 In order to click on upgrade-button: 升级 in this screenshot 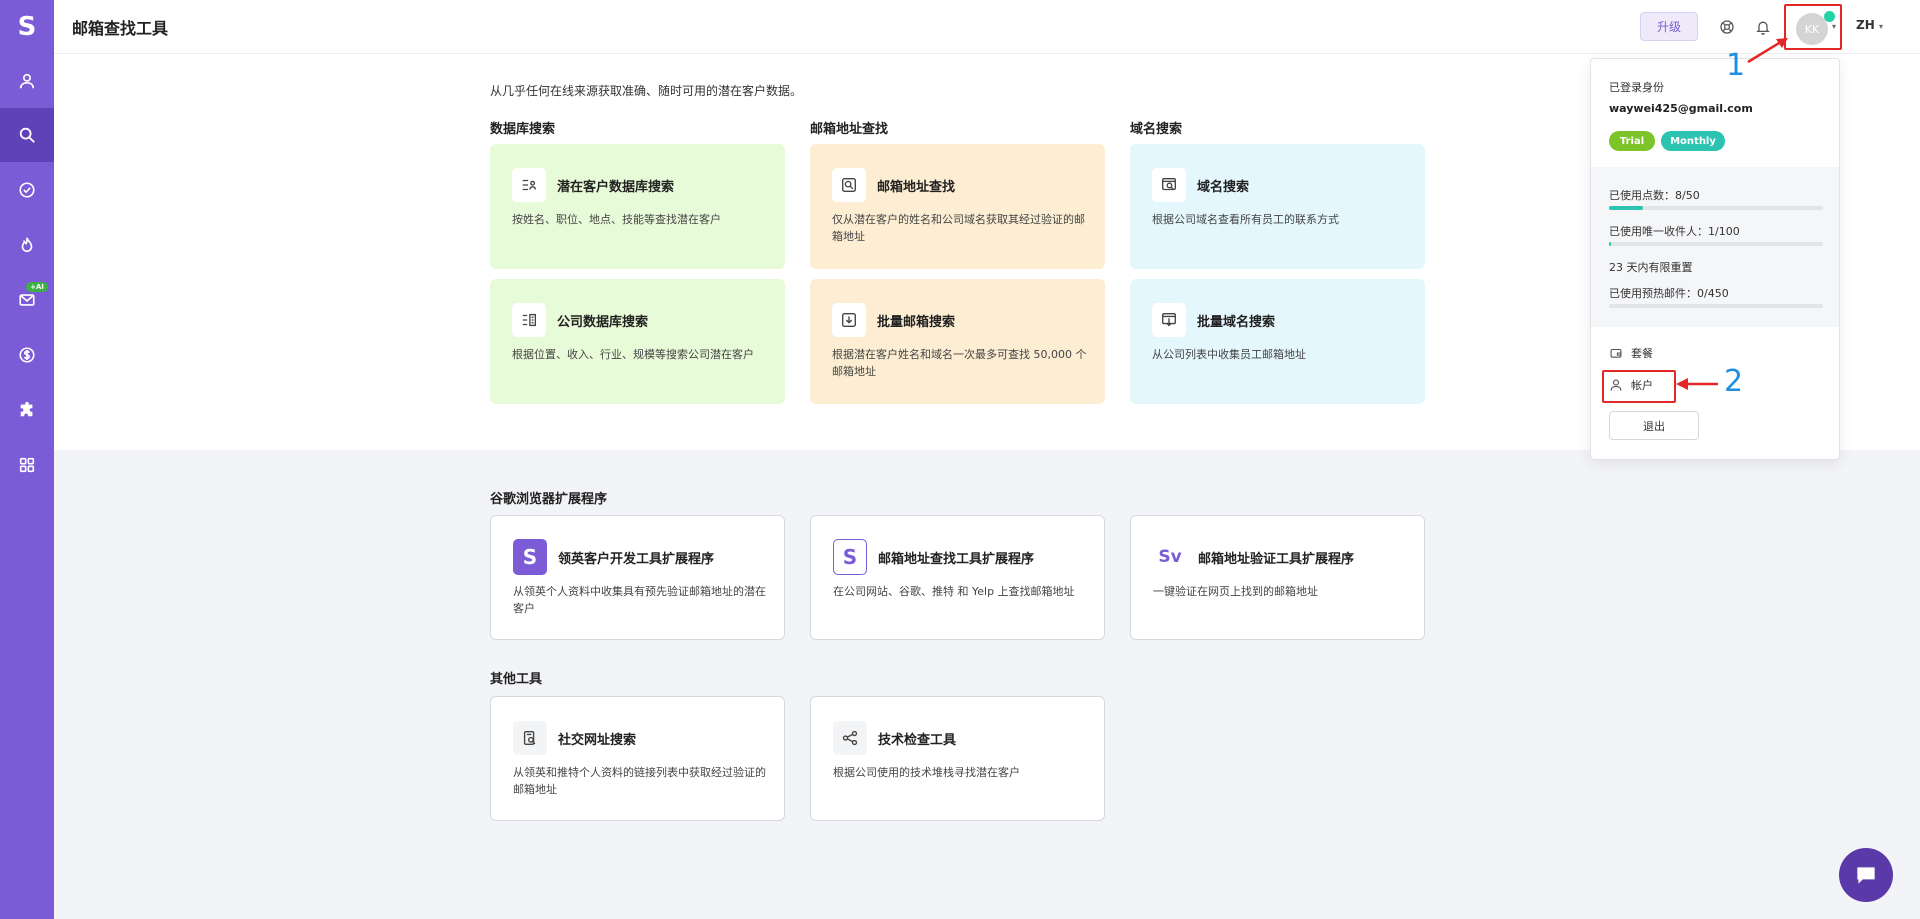, I will do `click(1669, 26)`.